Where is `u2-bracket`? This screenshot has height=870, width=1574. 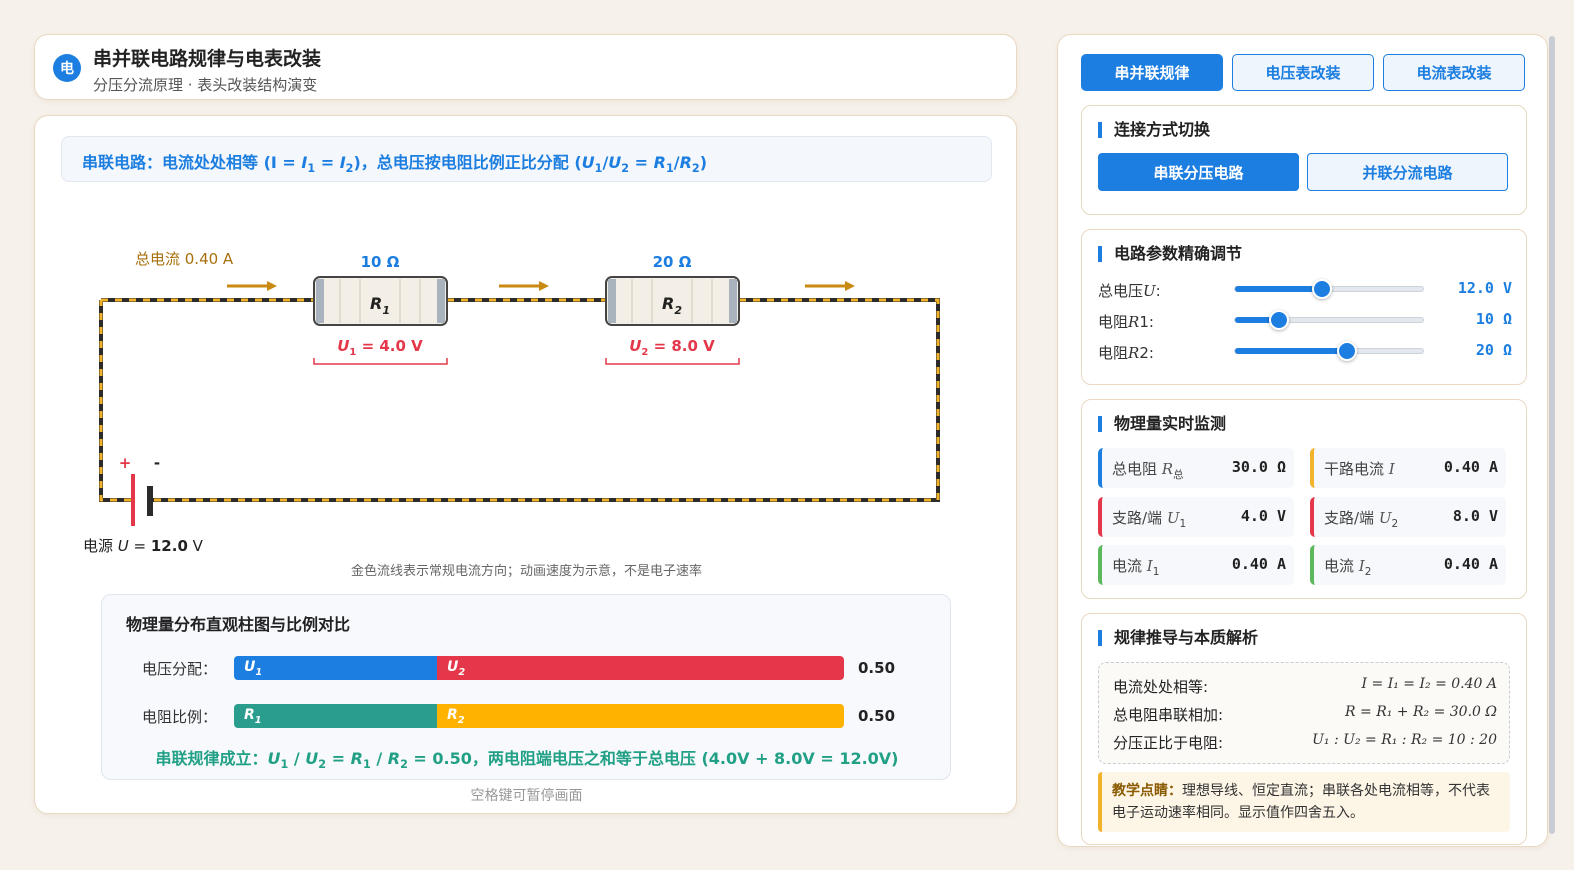
u2-bracket is located at coordinates (672, 361).